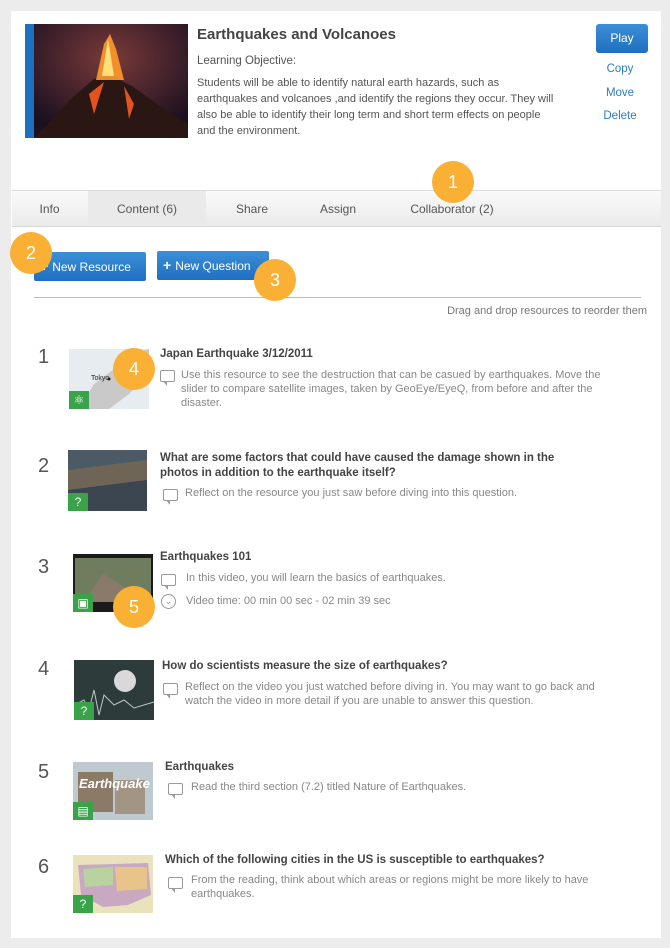  Describe the element at coordinates (296, 34) in the screenshot. I see `lesson-title: Earthquakes and Volcanoes` at that location.